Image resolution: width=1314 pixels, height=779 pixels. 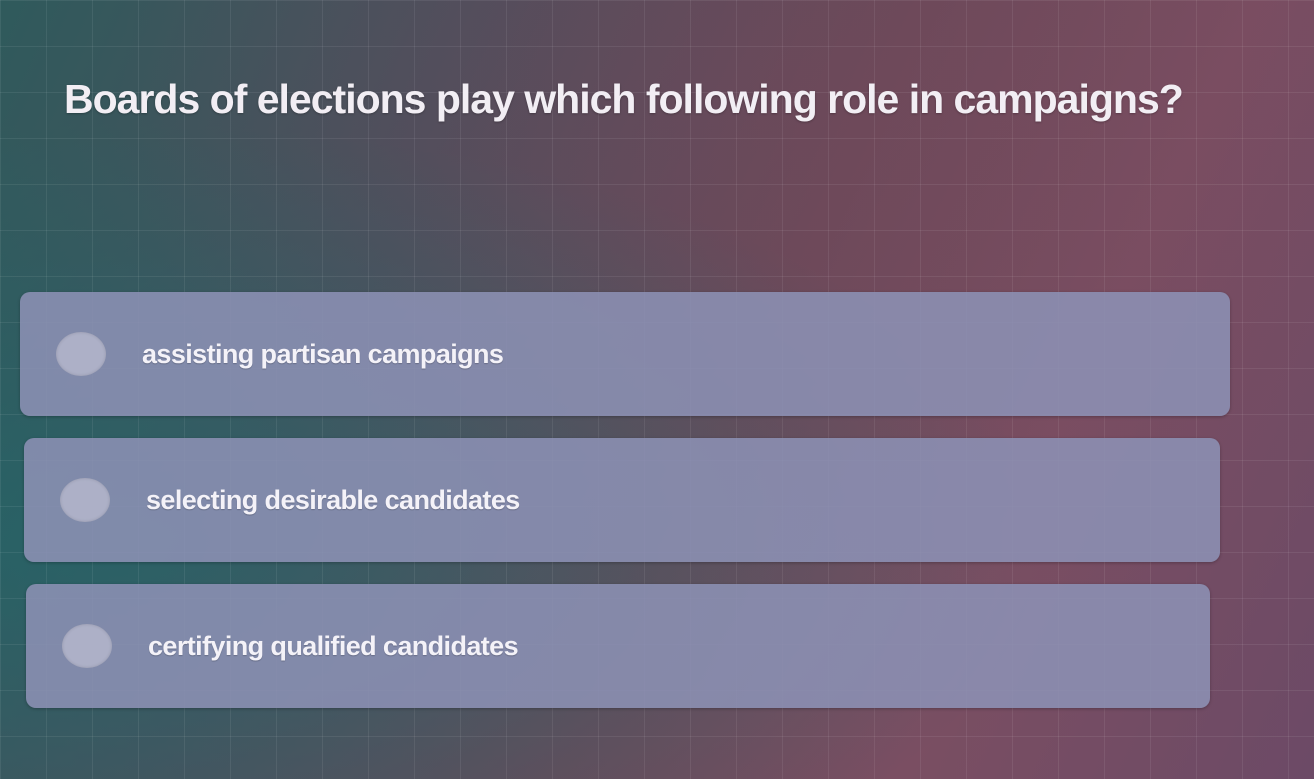 What do you see at coordinates (622, 500) in the screenshot?
I see `answer-option-2: selecting desirable candidates` at bounding box center [622, 500].